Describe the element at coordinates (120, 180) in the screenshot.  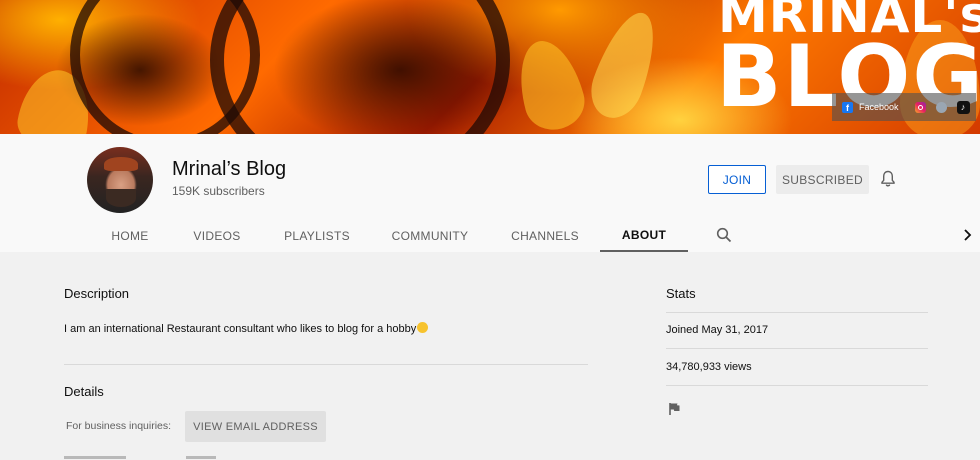
I see `avatar` at that location.